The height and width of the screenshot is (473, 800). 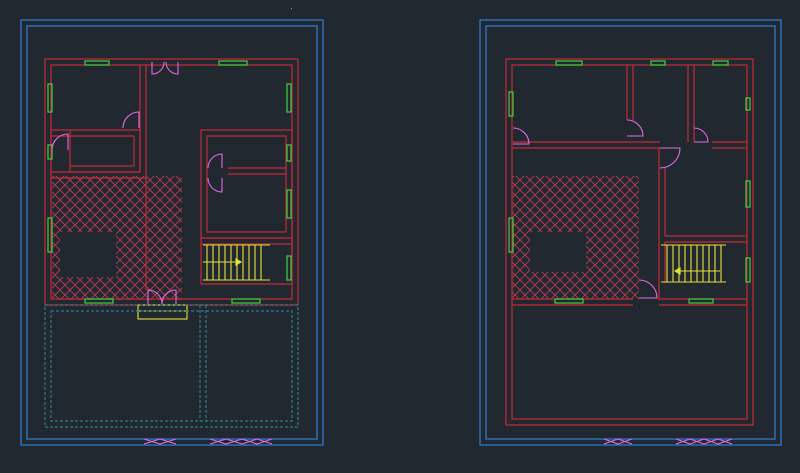 What do you see at coordinates (171, 366) in the screenshot?
I see `parking-dashed-outline` at bounding box center [171, 366].